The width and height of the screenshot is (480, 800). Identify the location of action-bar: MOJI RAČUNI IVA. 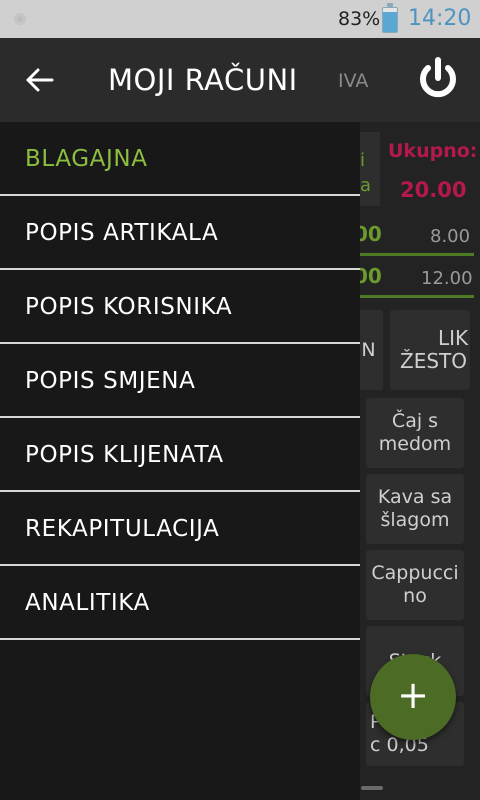
(240, 80).